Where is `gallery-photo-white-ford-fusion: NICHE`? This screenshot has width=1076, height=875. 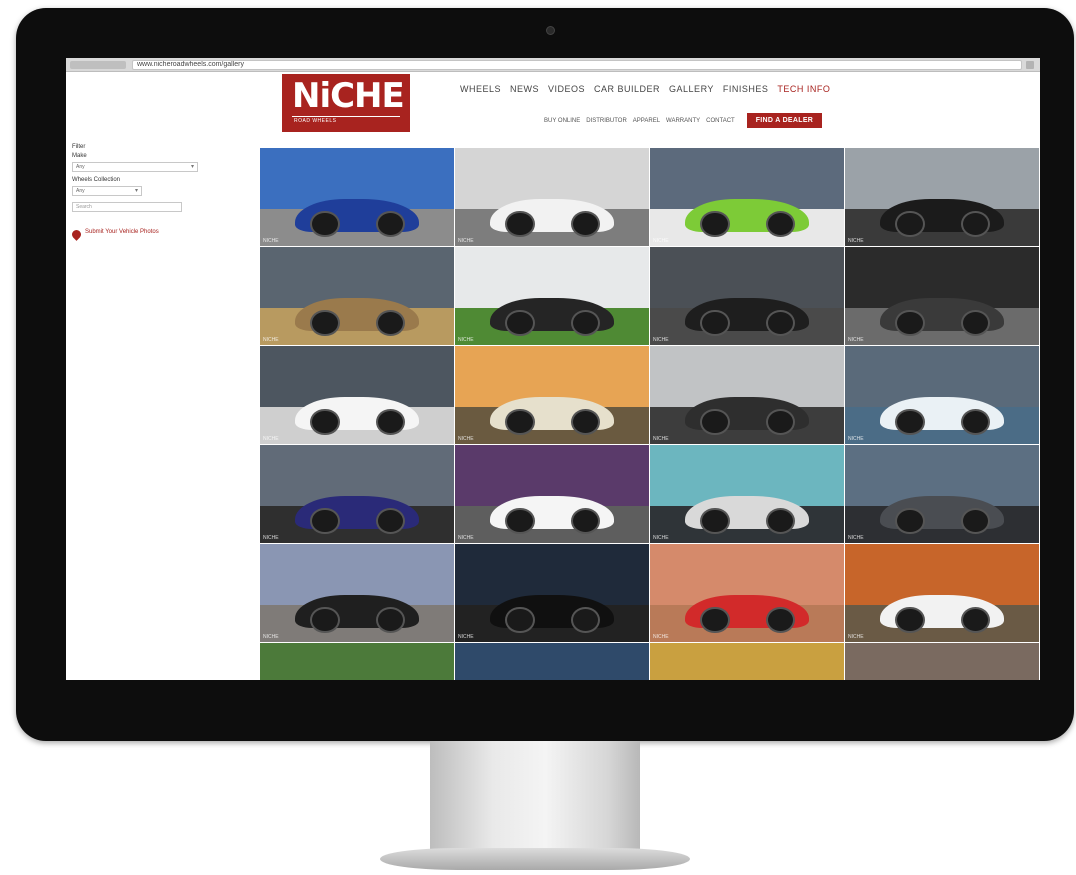 gallery-photo-white-ford-fusion: NICHE is located at coordinates (357, 395).